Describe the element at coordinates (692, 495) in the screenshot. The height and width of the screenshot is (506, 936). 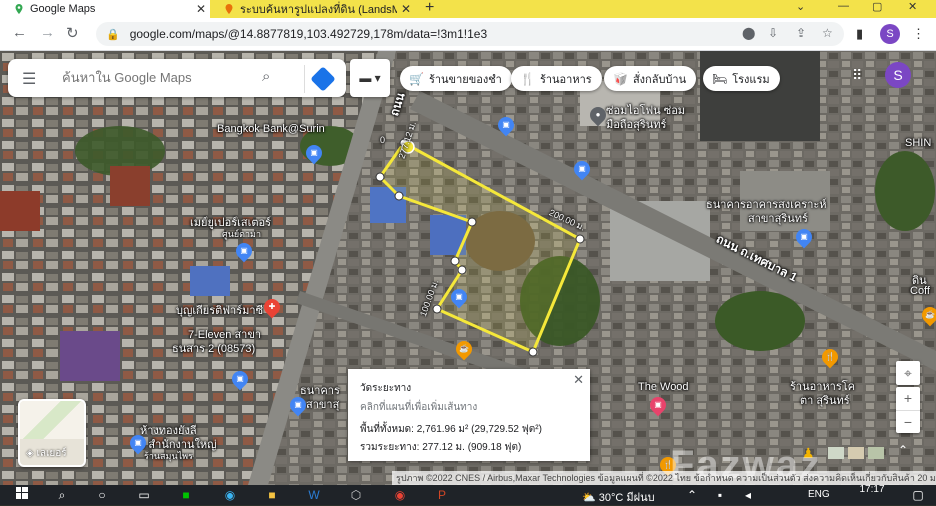
I see `tray-up-icon: ⌃` at that location.